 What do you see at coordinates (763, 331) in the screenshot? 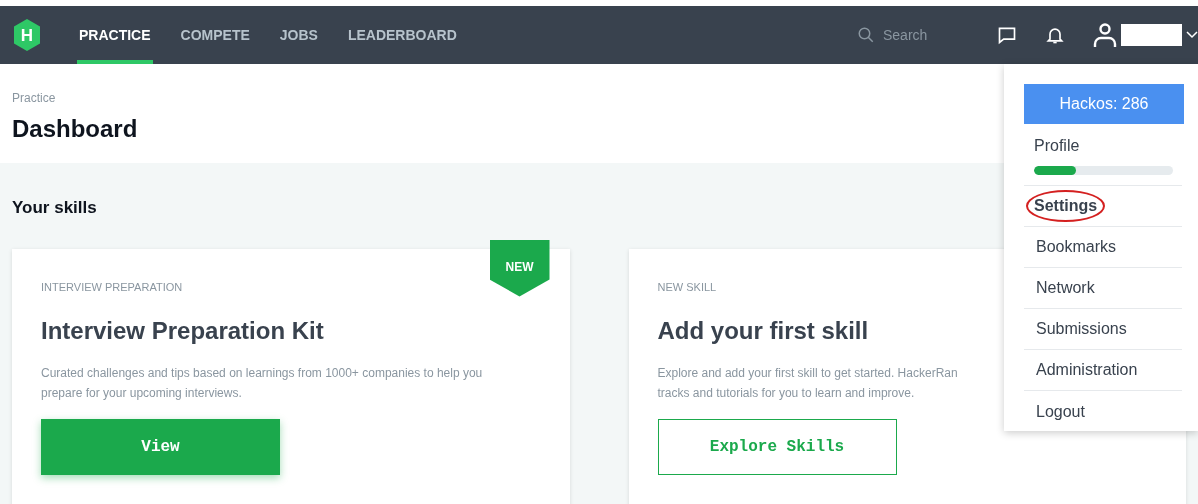
I see `card-title: Add your first skill` at bounding box center [763, 331].